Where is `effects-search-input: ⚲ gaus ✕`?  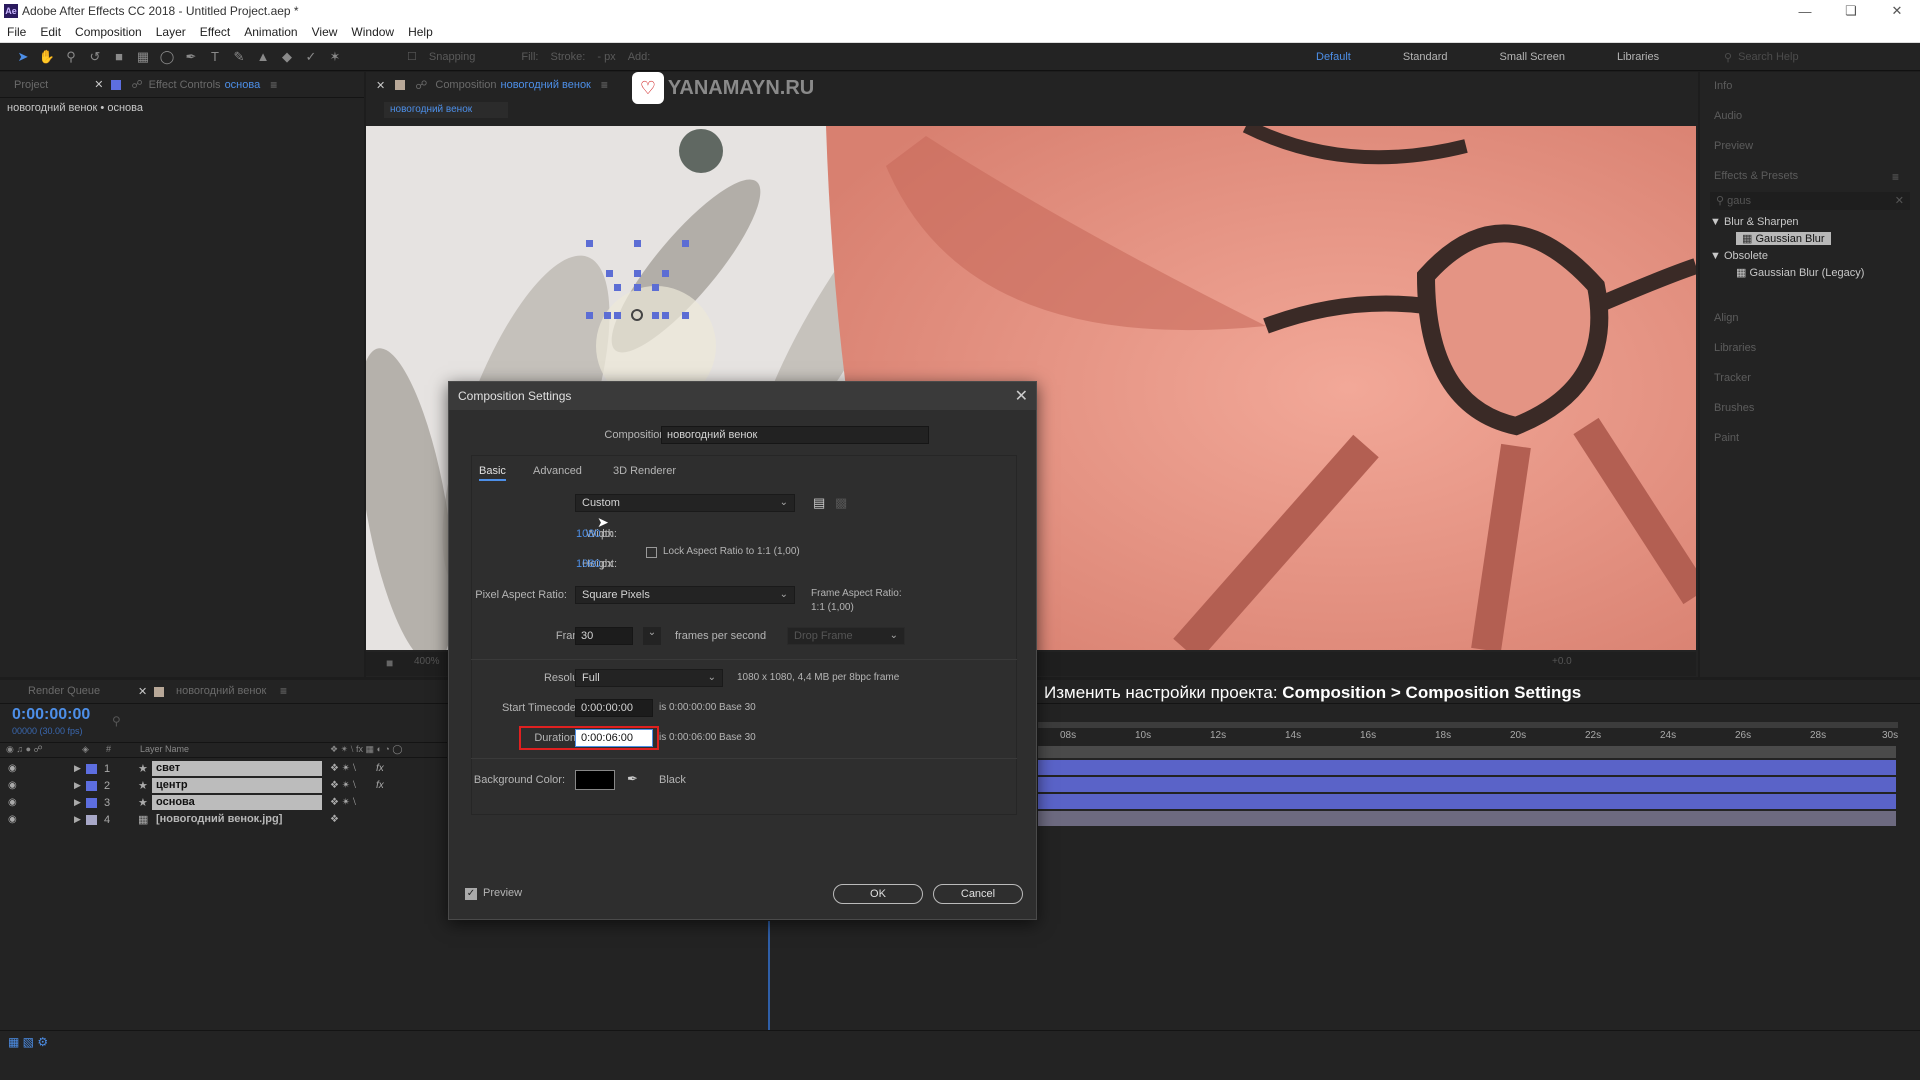 effects-search-input: ⚲ gaus ✕ is located at coordinates (1810, 201).